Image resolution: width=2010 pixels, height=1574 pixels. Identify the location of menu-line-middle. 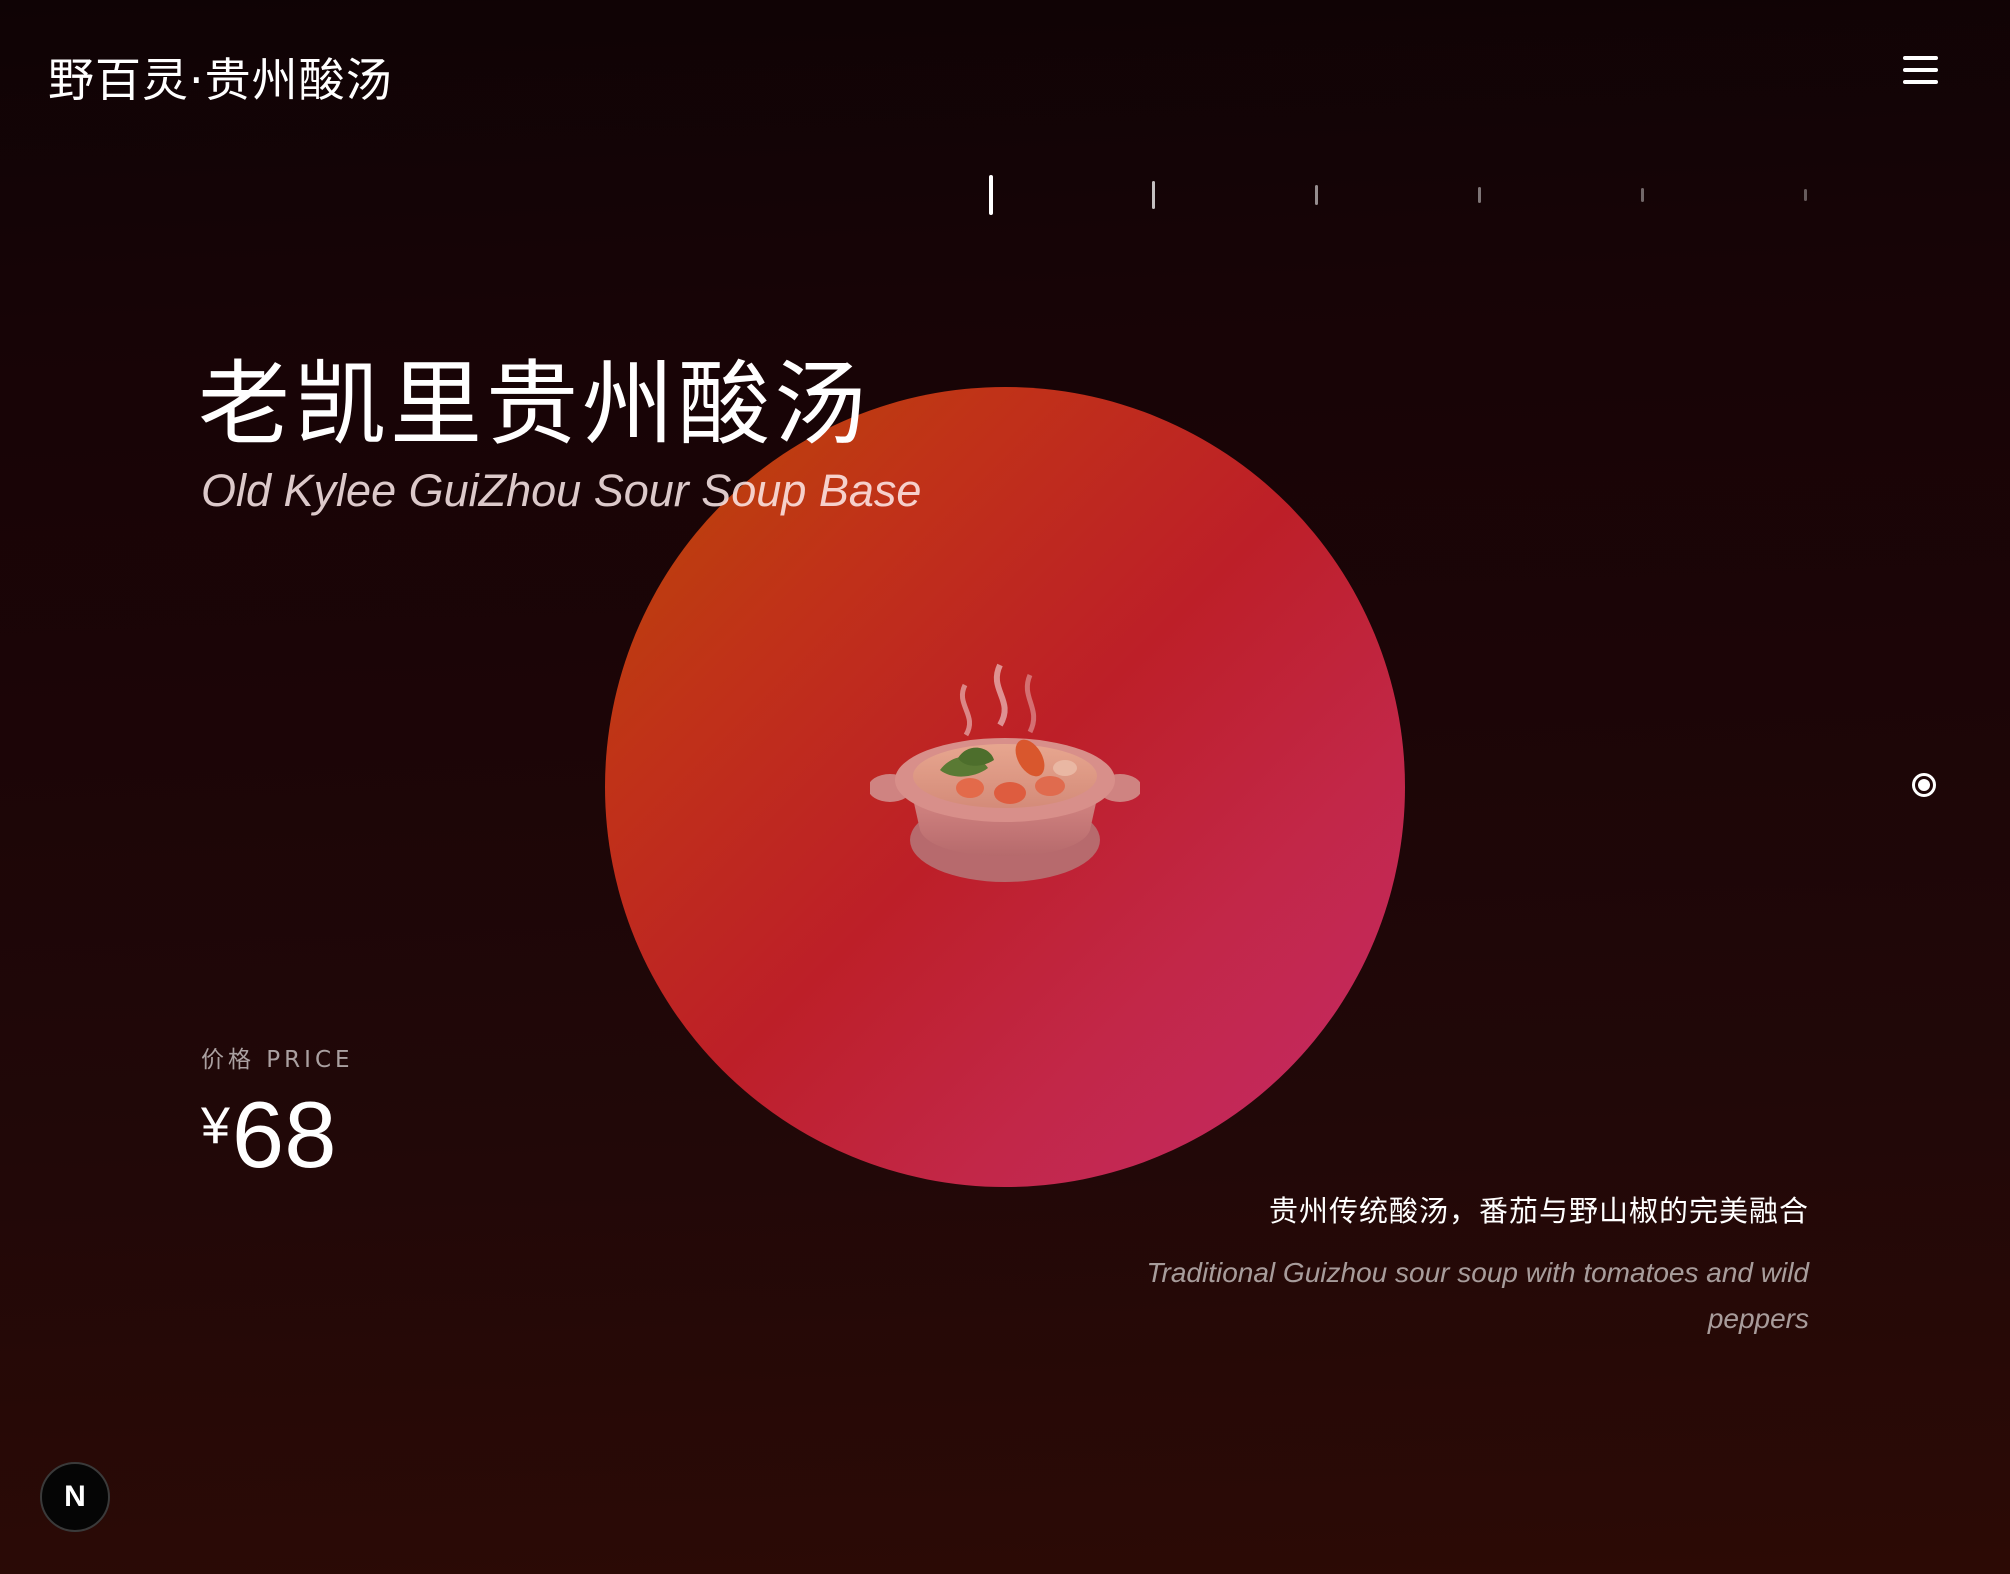
(1920, 70).